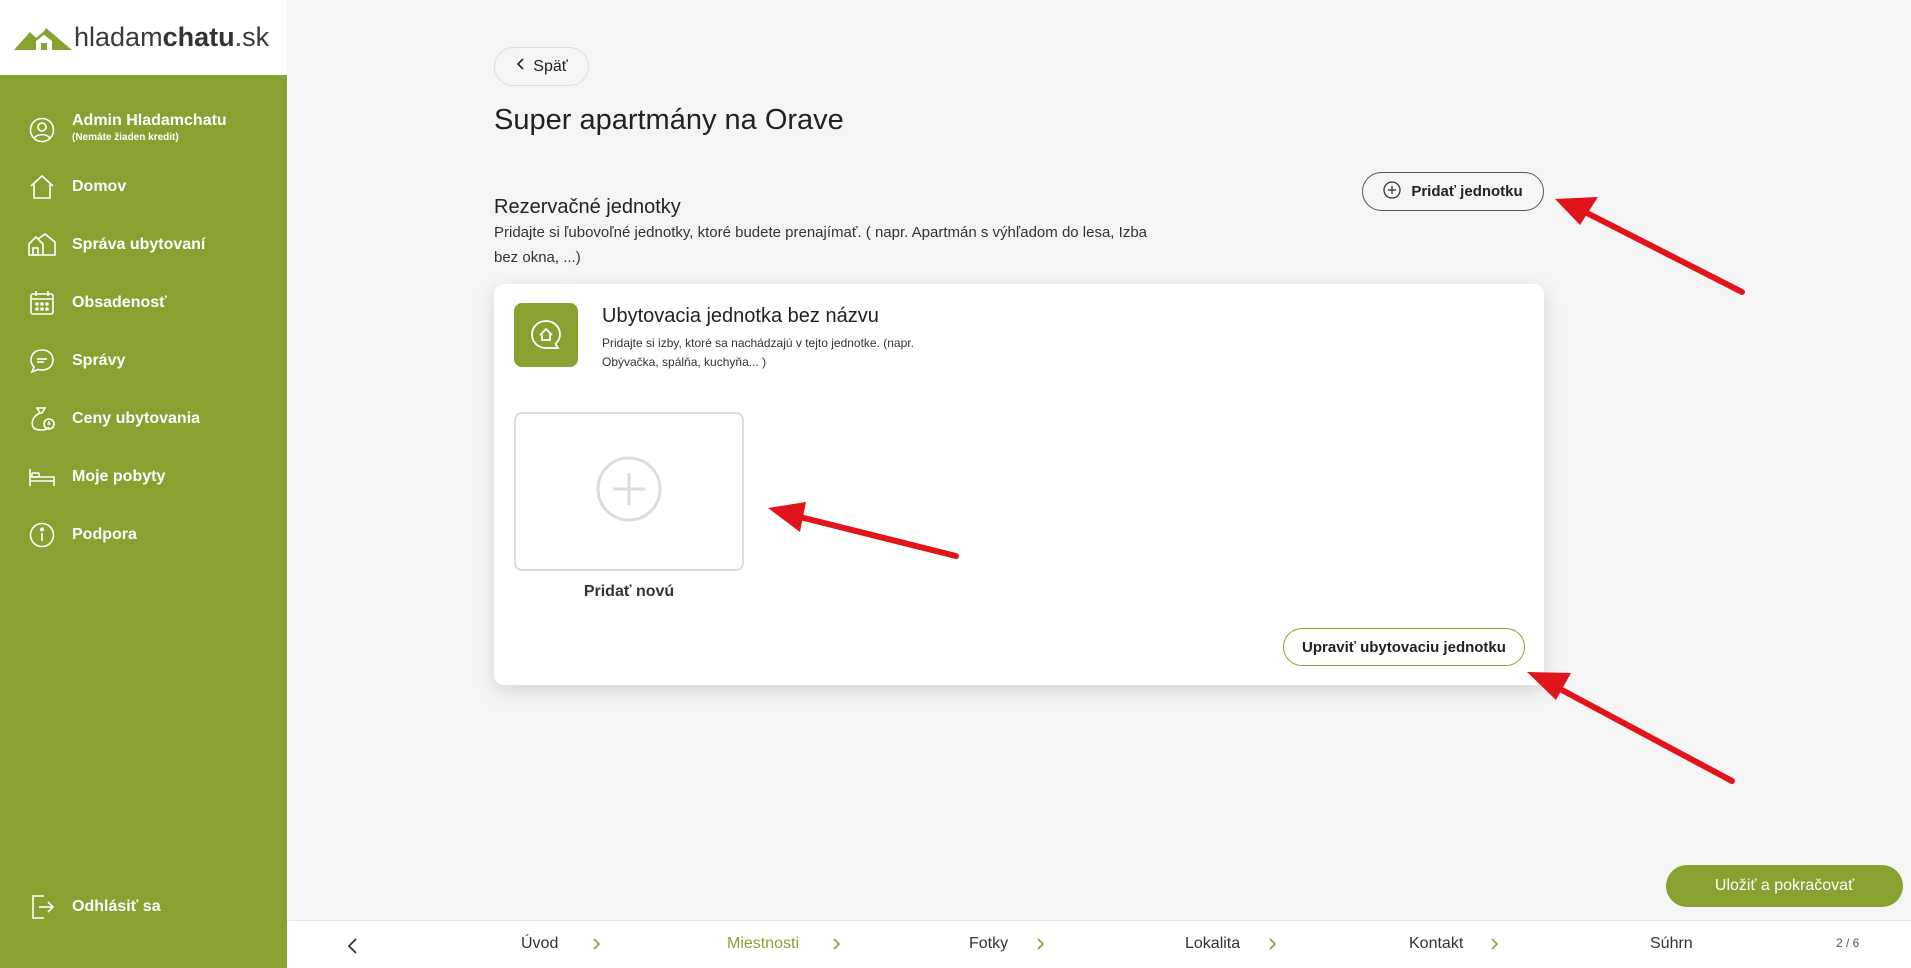 This screenshot has width=1911, height=968. Describe the element at coordinates (139, 244) in the screenshot. I see `sidebar-item-label: Správa ubytovaní` at that location.